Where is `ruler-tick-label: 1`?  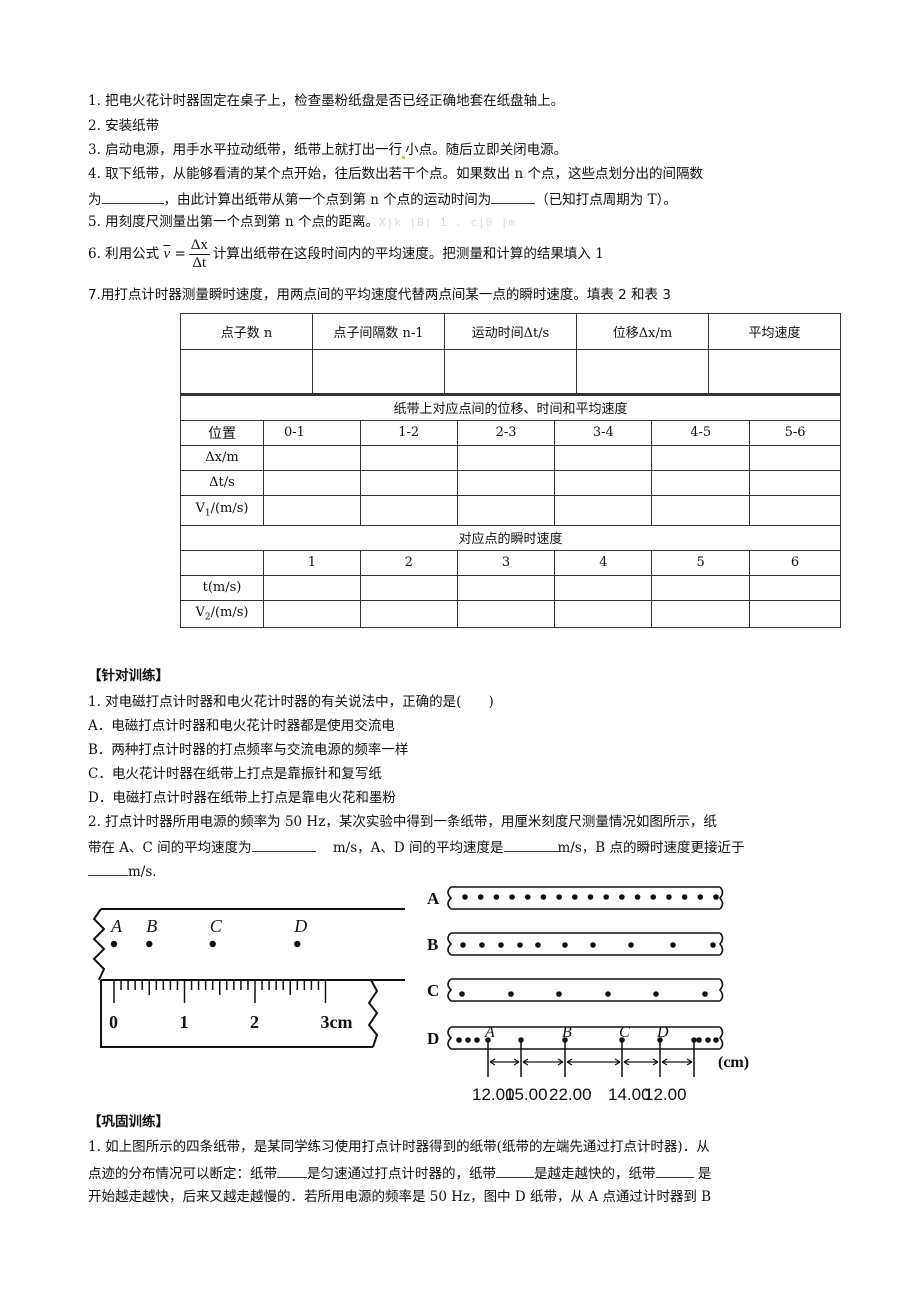
ruler-tick-label: 1 is located at coordinates (184, 1022).